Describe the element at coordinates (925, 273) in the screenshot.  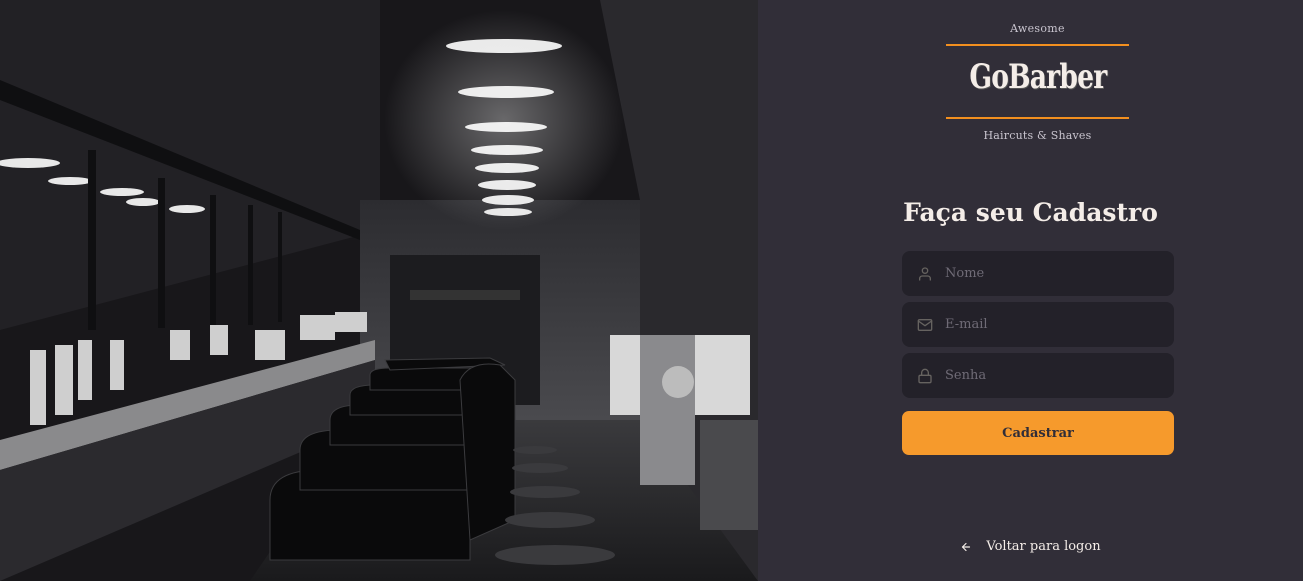
I see `user-icon` at that location.